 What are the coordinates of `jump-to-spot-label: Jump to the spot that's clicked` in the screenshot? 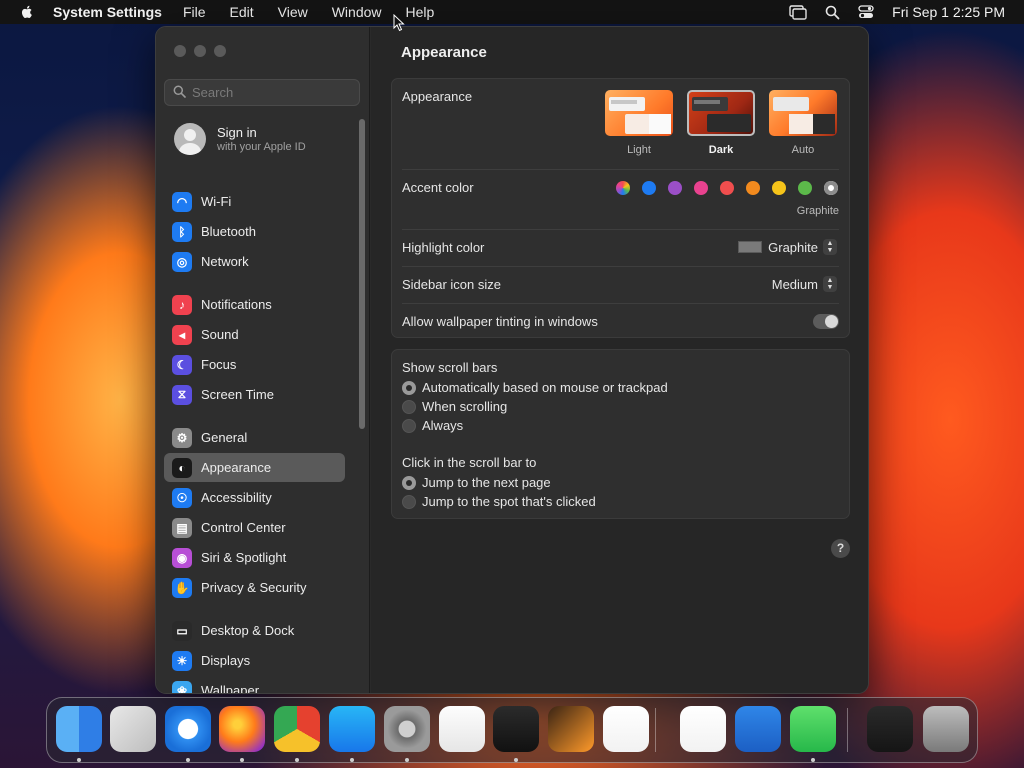 It's located at (509, 501).